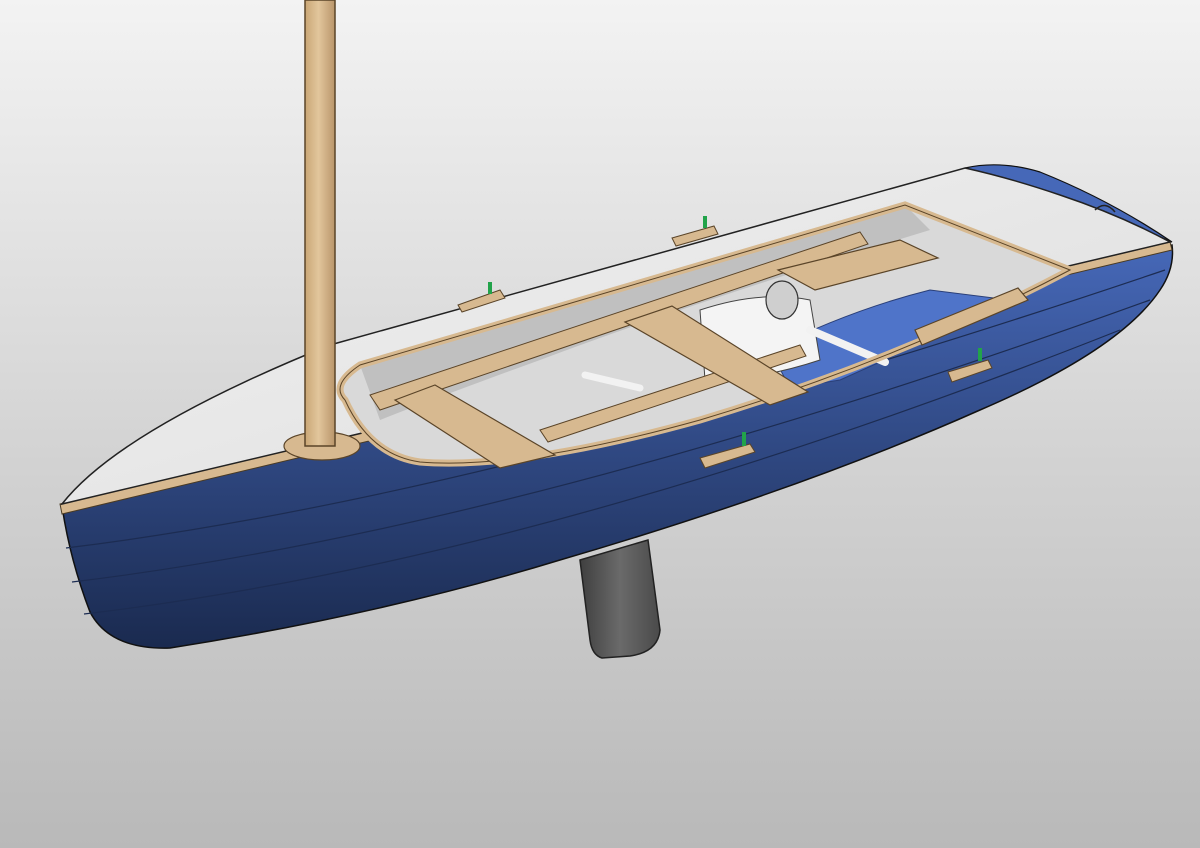  I want to click on mast, so click(320, 223).